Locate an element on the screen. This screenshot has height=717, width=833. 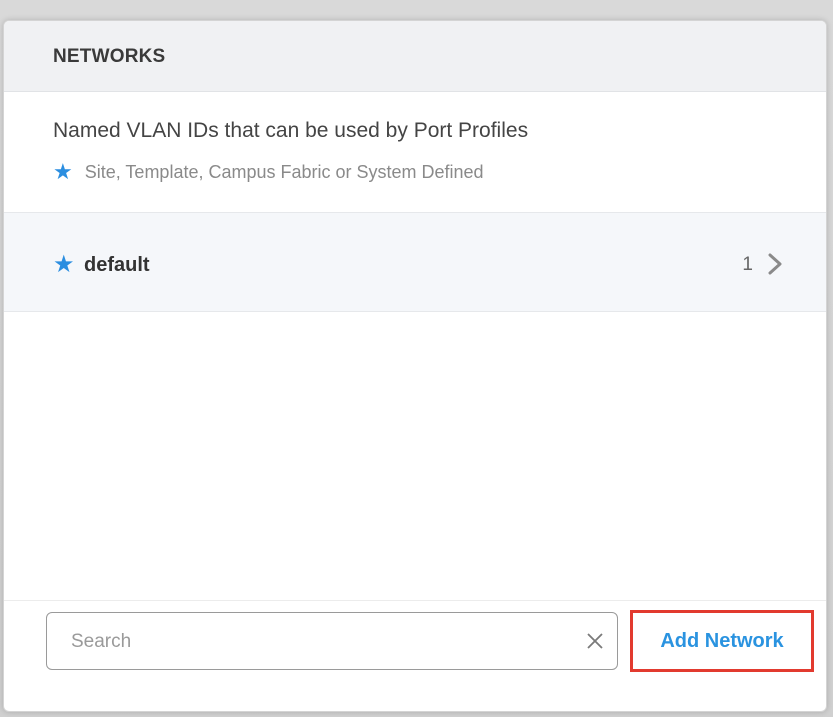
list-item-default: ★ default 1 is located at coordinates (415, 262).